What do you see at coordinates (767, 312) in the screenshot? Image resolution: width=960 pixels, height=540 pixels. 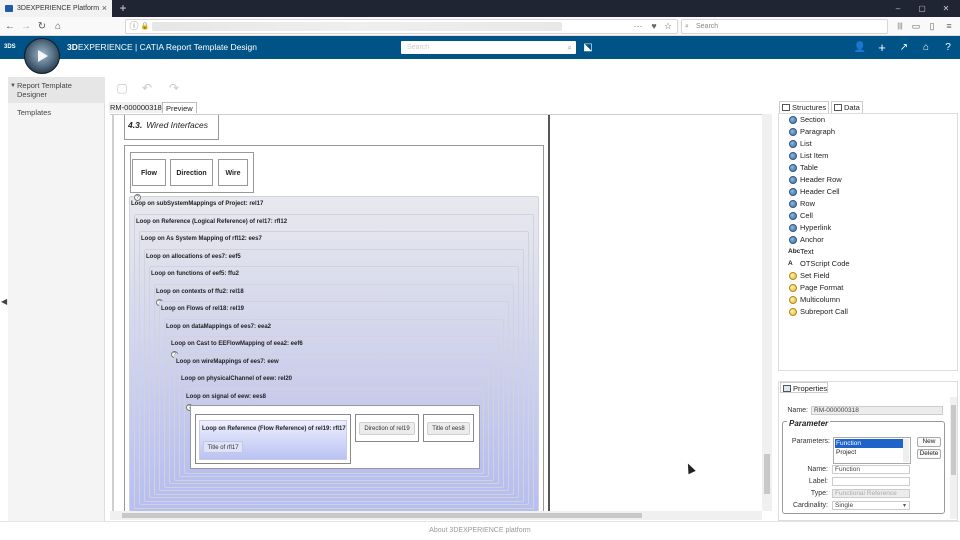 I see `canvas-vertical-scrollbar` at bounding box center [767, 312].